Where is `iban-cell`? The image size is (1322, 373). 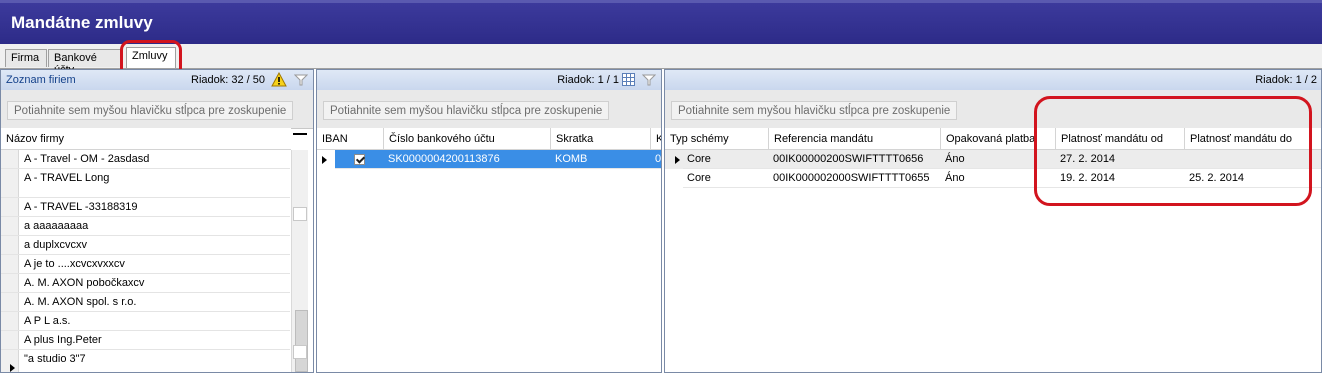 iban-cell is located at coordinates (359, 159).